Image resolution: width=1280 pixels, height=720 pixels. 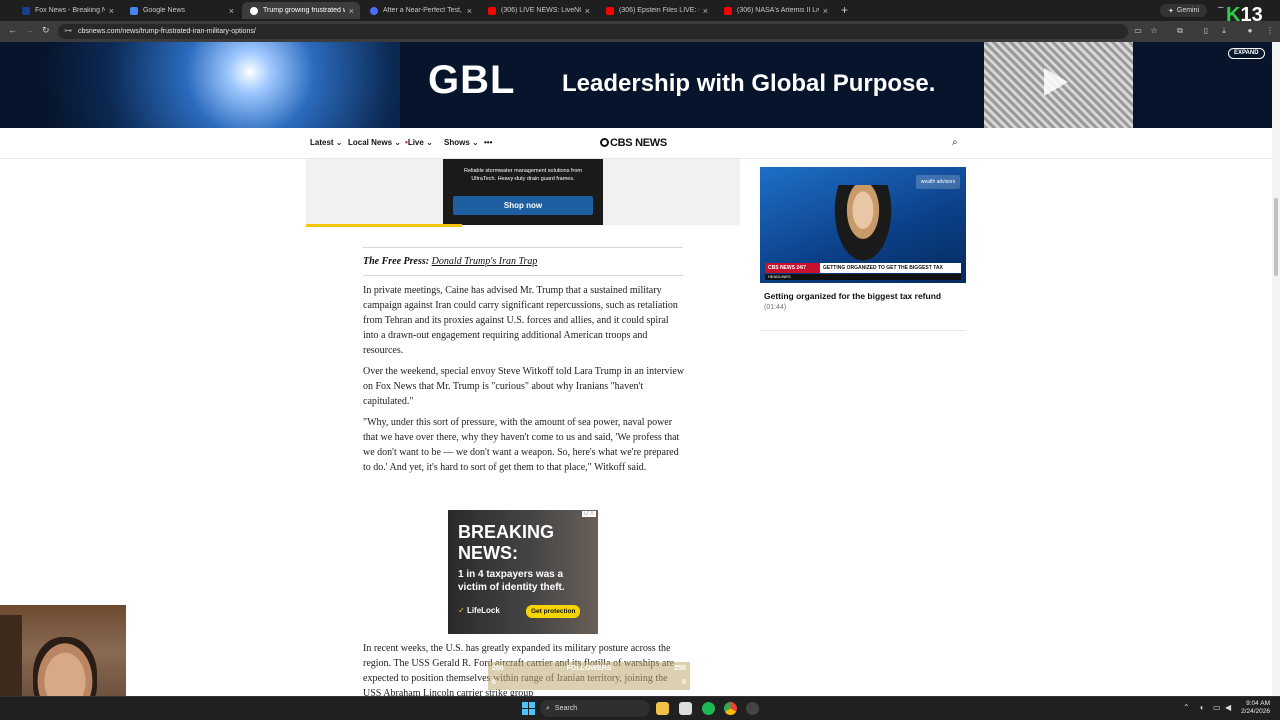 I want to click on related-link-line: The Free Press: Donald Trump's Iran Trap, so click(x=450, y=261).